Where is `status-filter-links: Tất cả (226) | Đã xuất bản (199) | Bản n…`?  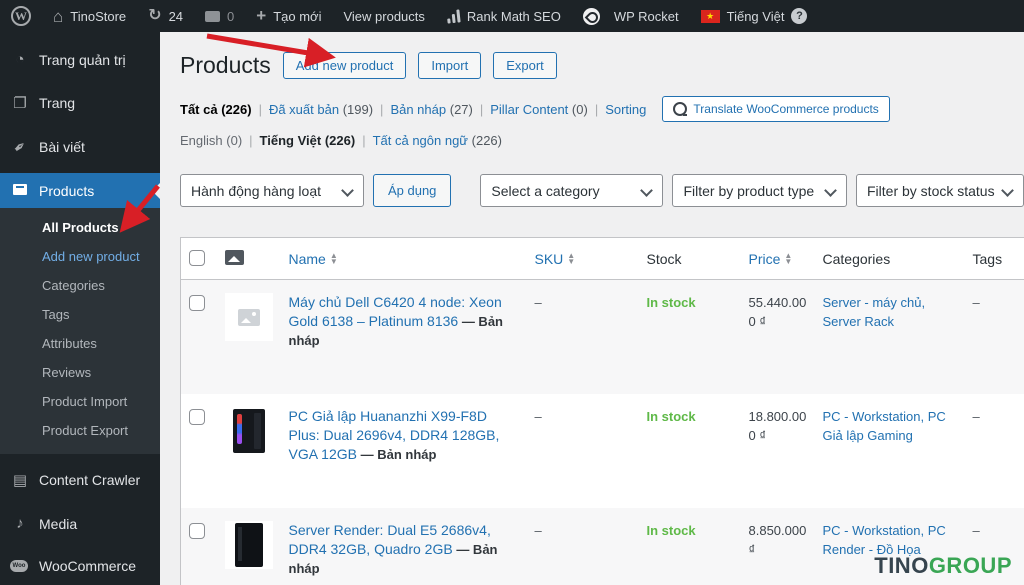 status-filter-links: Tất cả (226) | Đã xuất bản (199) | Bản n… is located at coordinates (602, 109).